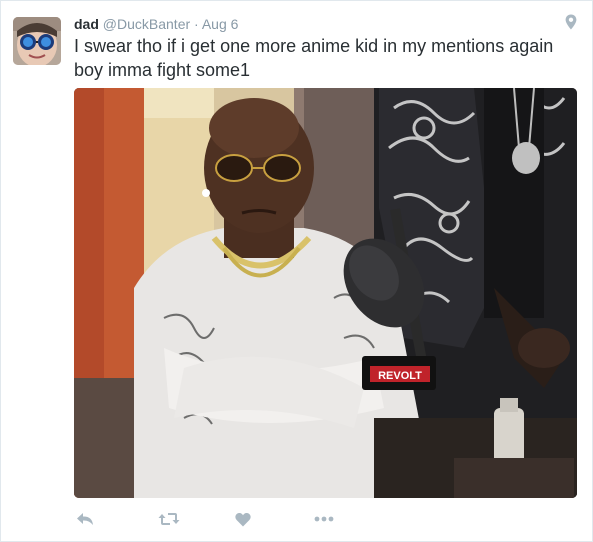 The image size is (593, 542). I want to click on more-icon, so click(324, 519).